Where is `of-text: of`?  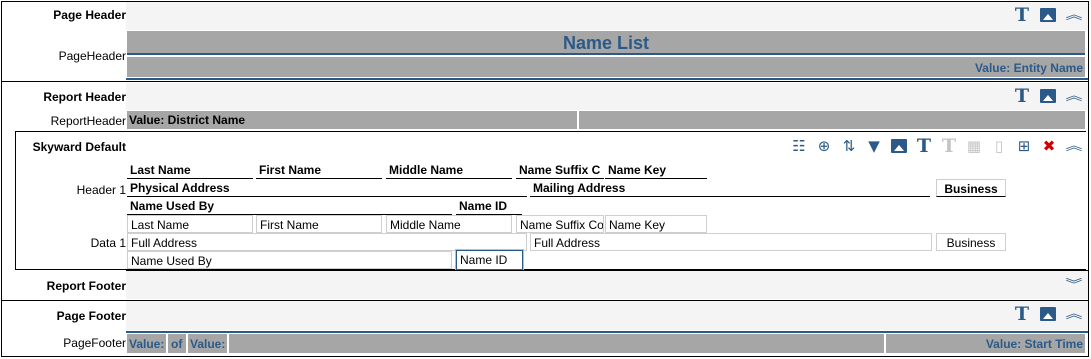
of-text: of is located at coordinates (177, 344).